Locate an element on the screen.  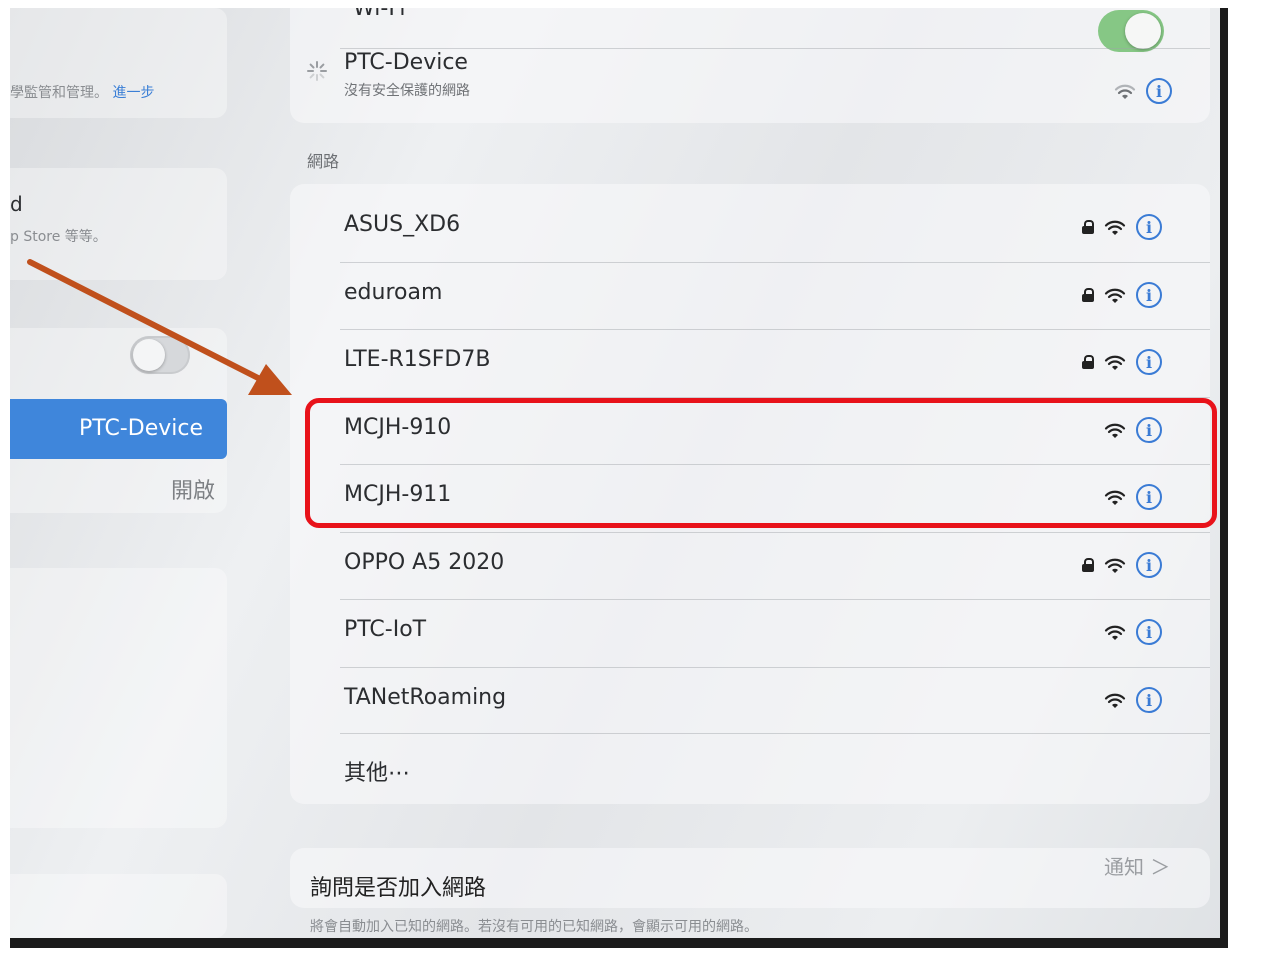
network-name: TANetRoaming is located at coordinates (425, 697).